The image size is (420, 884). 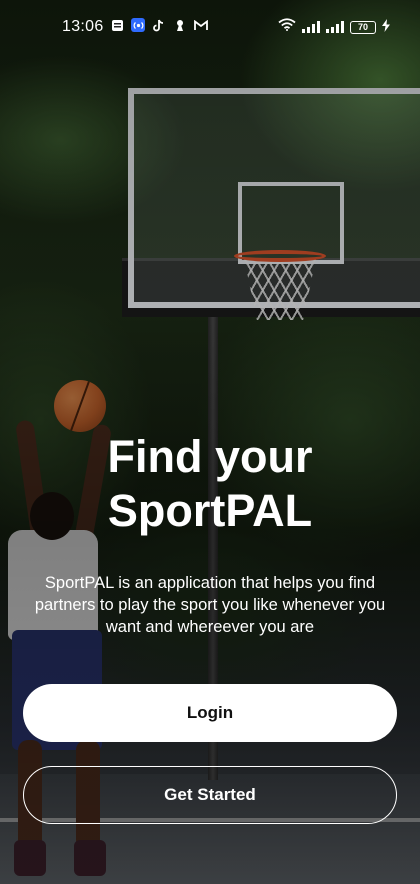 I want to click on keyhole-icon, so click(x=180, y=25).